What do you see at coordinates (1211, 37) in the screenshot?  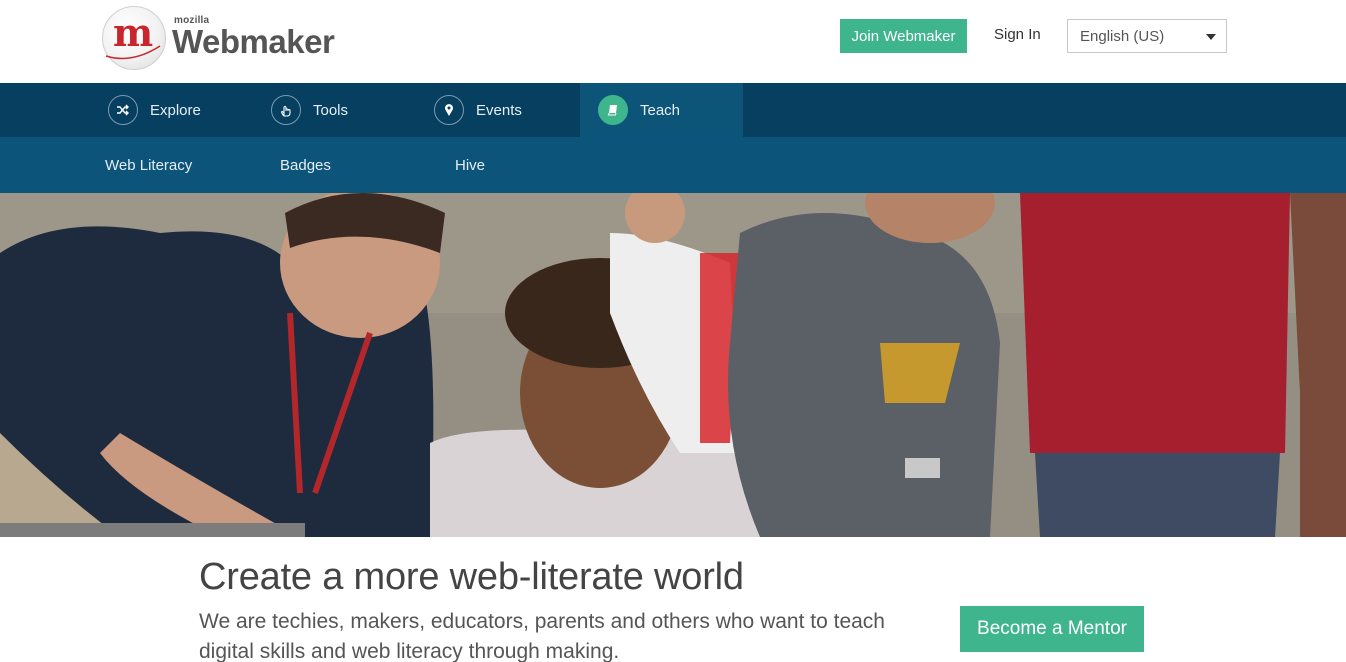 I see `caret-down-icon` at bounding box center [1211, 37].